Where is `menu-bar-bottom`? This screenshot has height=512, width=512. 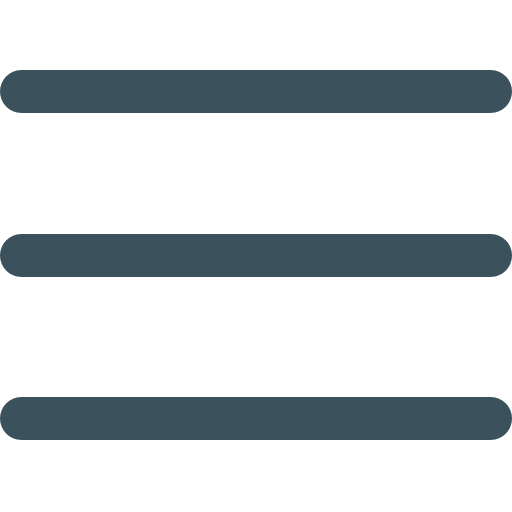
menu-bar-bottom is located at coordinates (256, 418).